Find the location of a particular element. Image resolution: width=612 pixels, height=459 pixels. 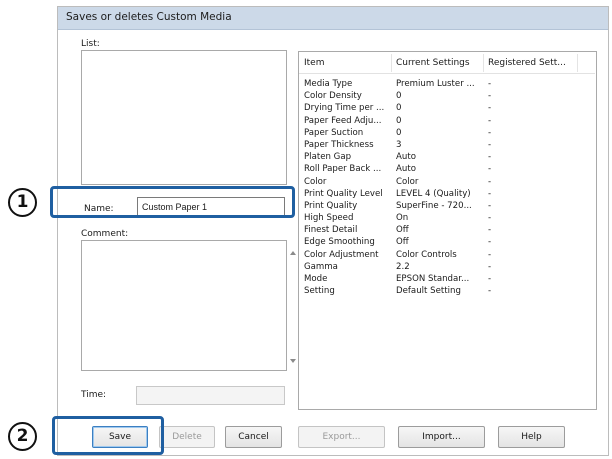

current-cell: On is located at coordinates (402, 218).